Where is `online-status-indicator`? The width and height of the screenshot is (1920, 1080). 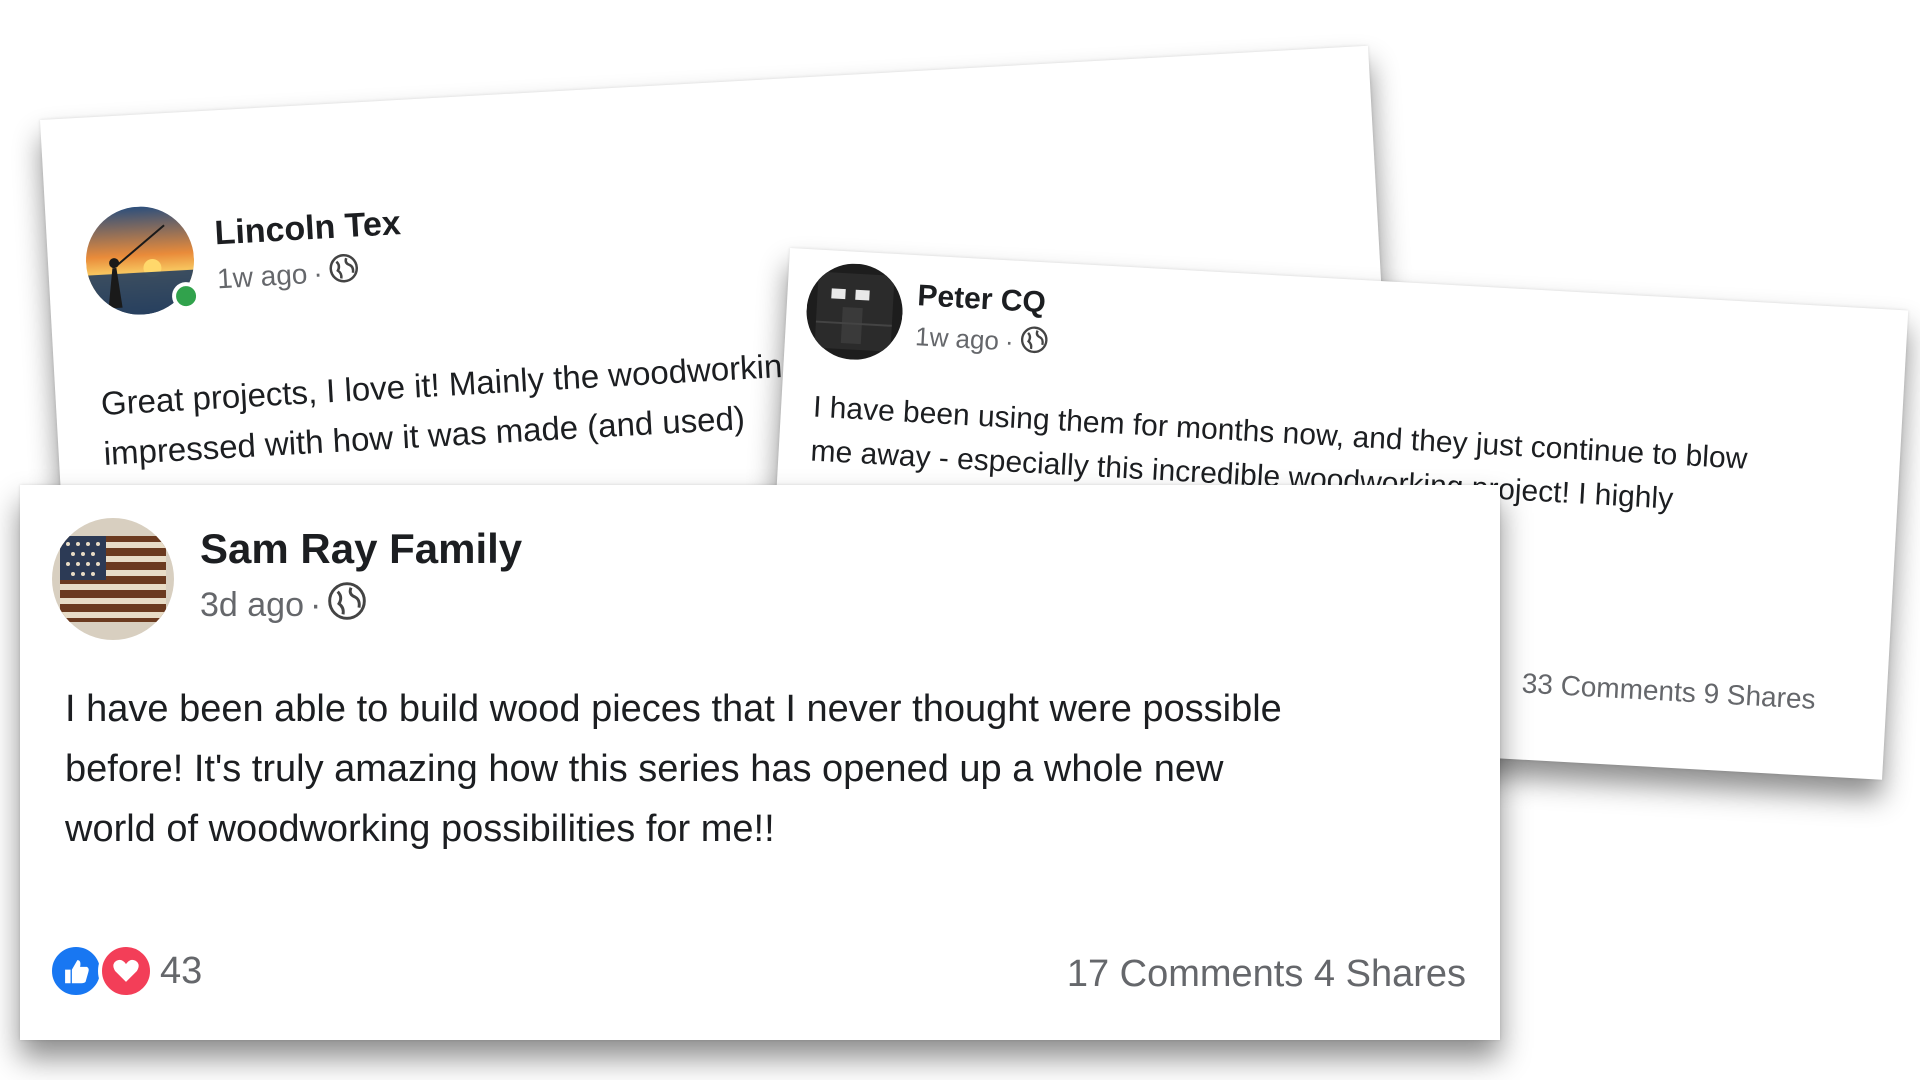 online-status-indicator is located at coordinates (186, 296).